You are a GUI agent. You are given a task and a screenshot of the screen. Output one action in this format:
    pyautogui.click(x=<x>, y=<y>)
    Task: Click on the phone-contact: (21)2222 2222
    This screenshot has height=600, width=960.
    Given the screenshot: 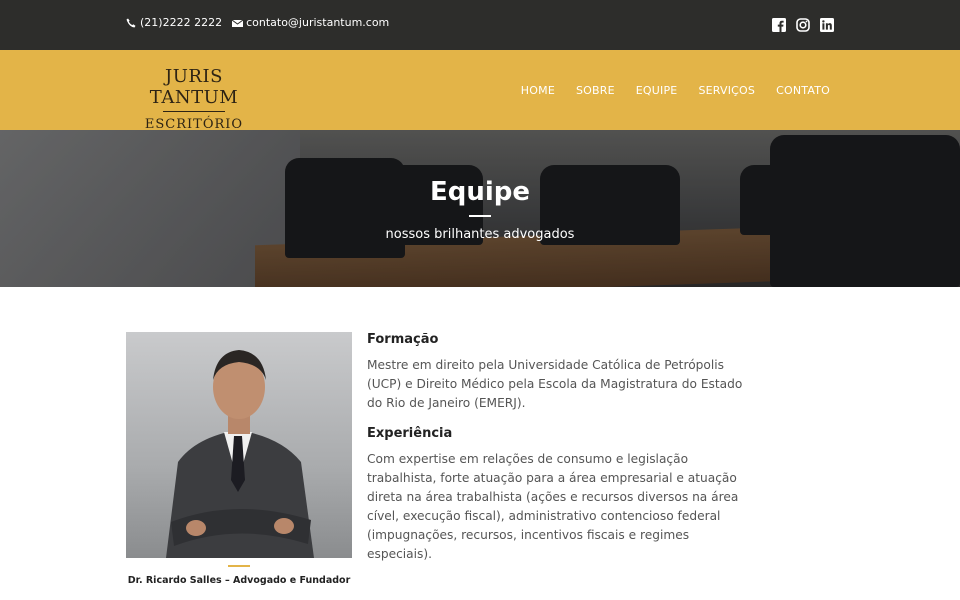 What is the action you would take?
    pyautogui.click(x=174, y=22)
    